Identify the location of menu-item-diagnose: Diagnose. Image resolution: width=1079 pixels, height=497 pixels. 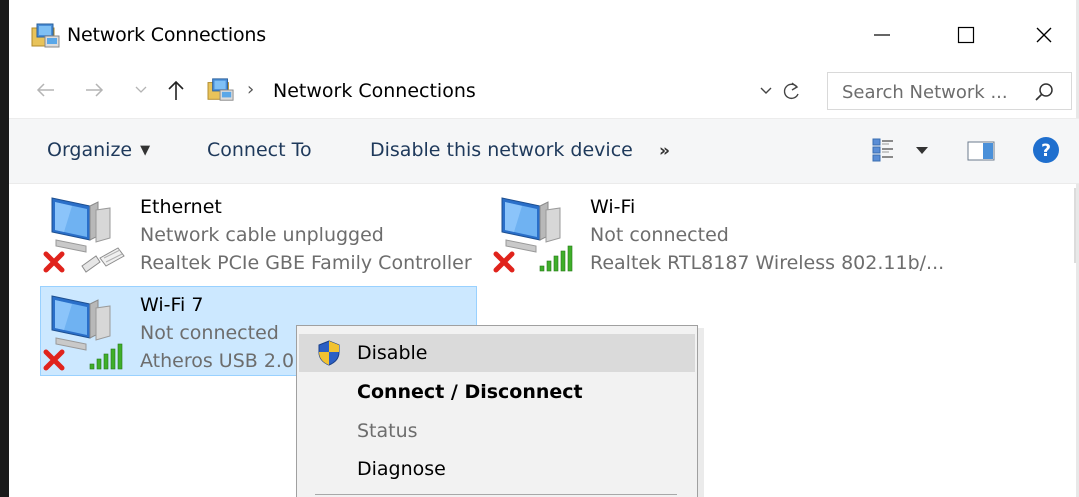
(497, 469).